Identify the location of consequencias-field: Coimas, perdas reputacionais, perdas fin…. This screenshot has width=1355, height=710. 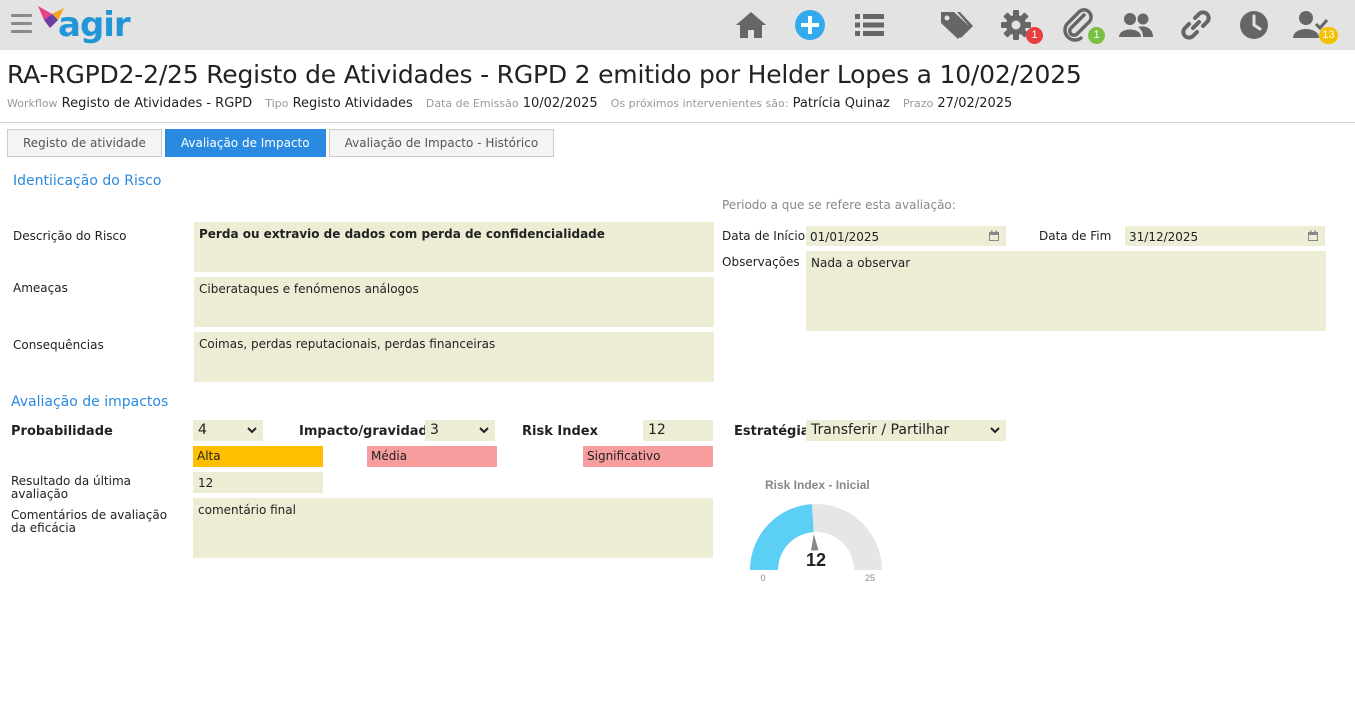
(454, 357).